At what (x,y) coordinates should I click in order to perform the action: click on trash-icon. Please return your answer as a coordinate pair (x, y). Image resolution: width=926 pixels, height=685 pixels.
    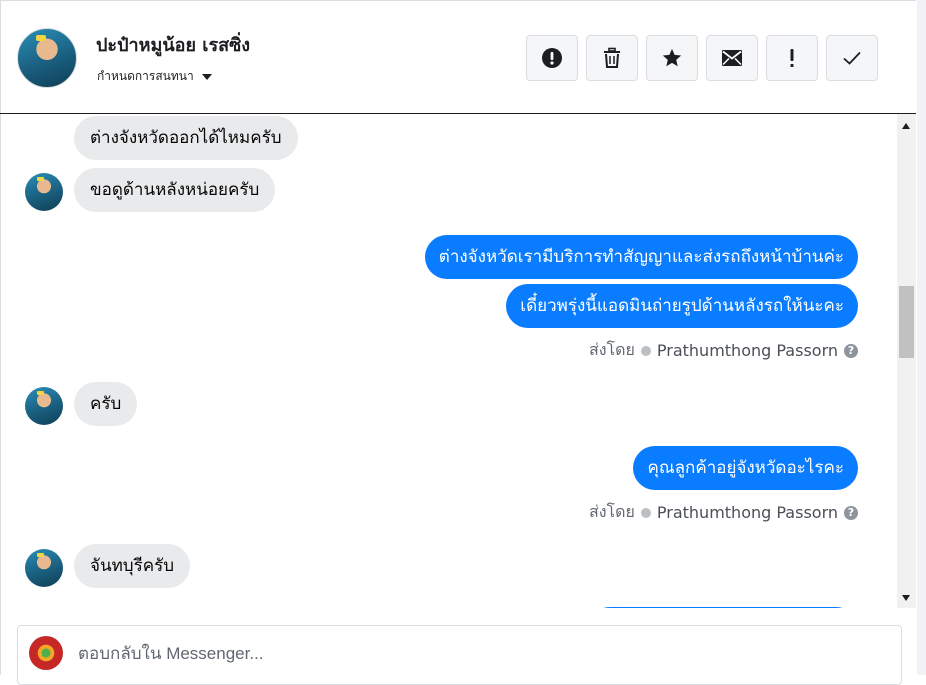
    Looking at the image, I should click on (612, 57).